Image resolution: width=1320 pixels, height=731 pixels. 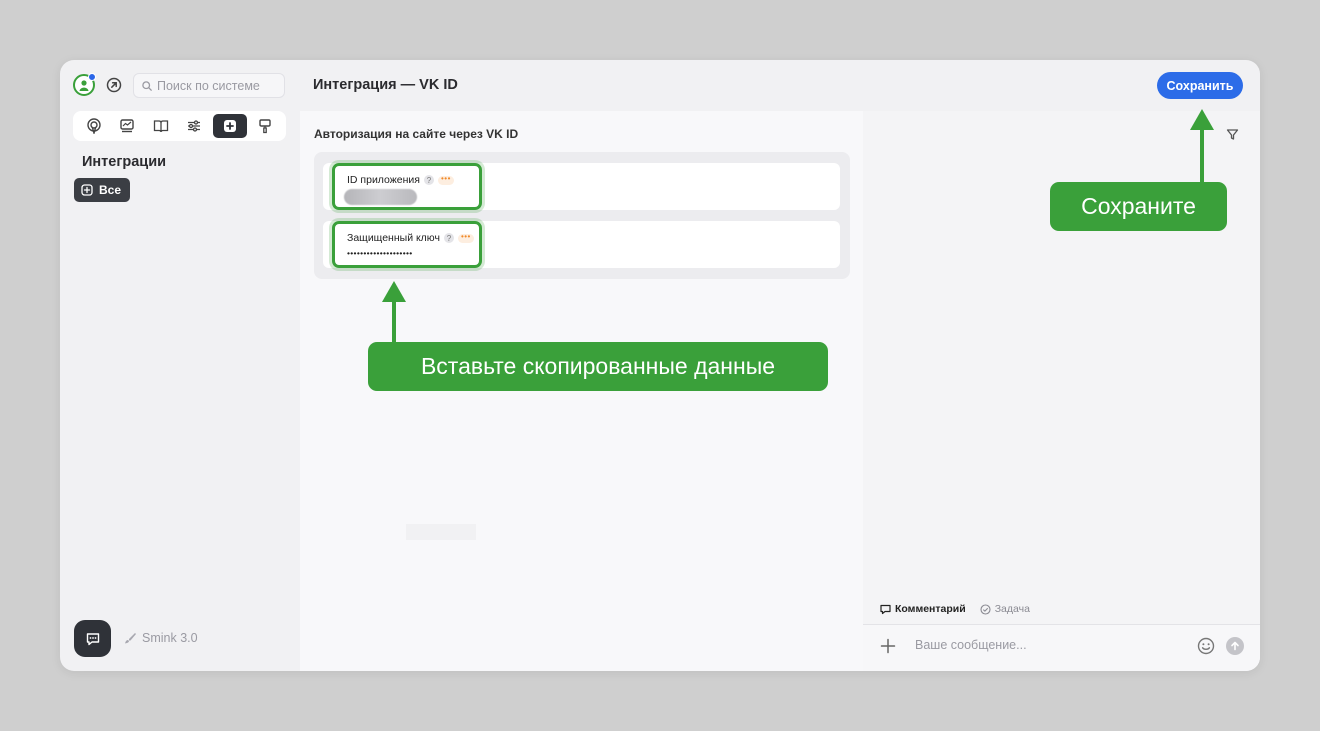 What do you see at coordinates (1206, 646) in the screenshot?
I see `emoji-icon` at bounding box center [1206, 646].